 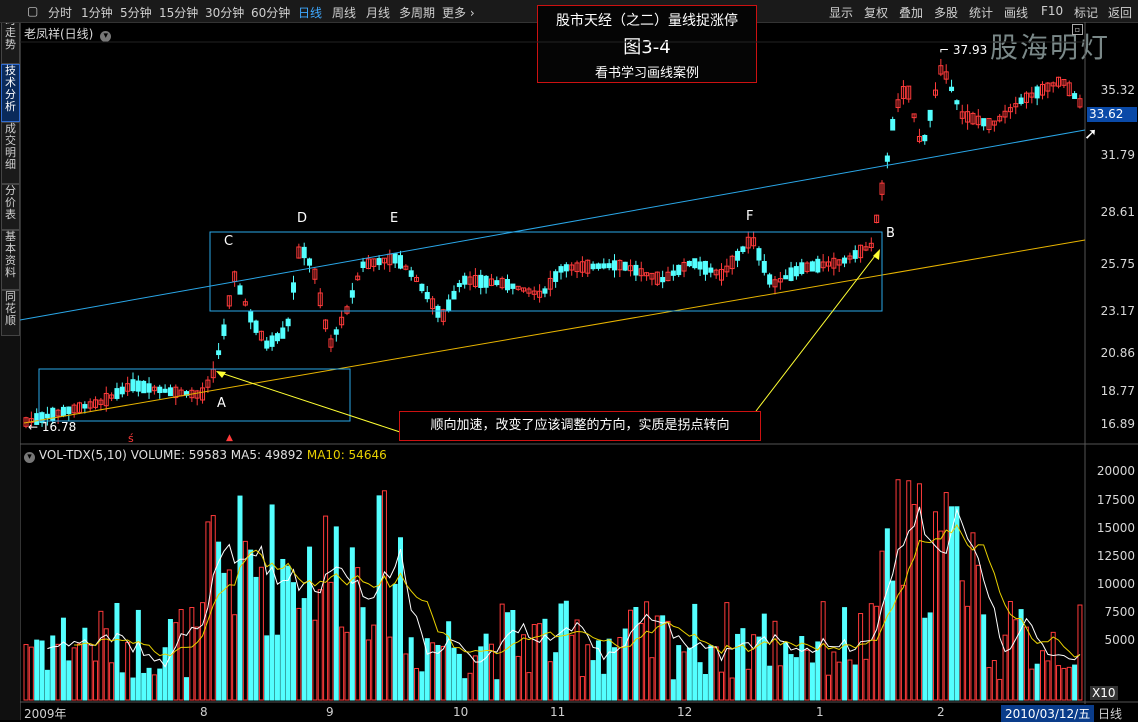 What do you see at coordinates (941, 712) in the screenshot?
I see `x-axis-label: 2` at bounding box center [941, 712].